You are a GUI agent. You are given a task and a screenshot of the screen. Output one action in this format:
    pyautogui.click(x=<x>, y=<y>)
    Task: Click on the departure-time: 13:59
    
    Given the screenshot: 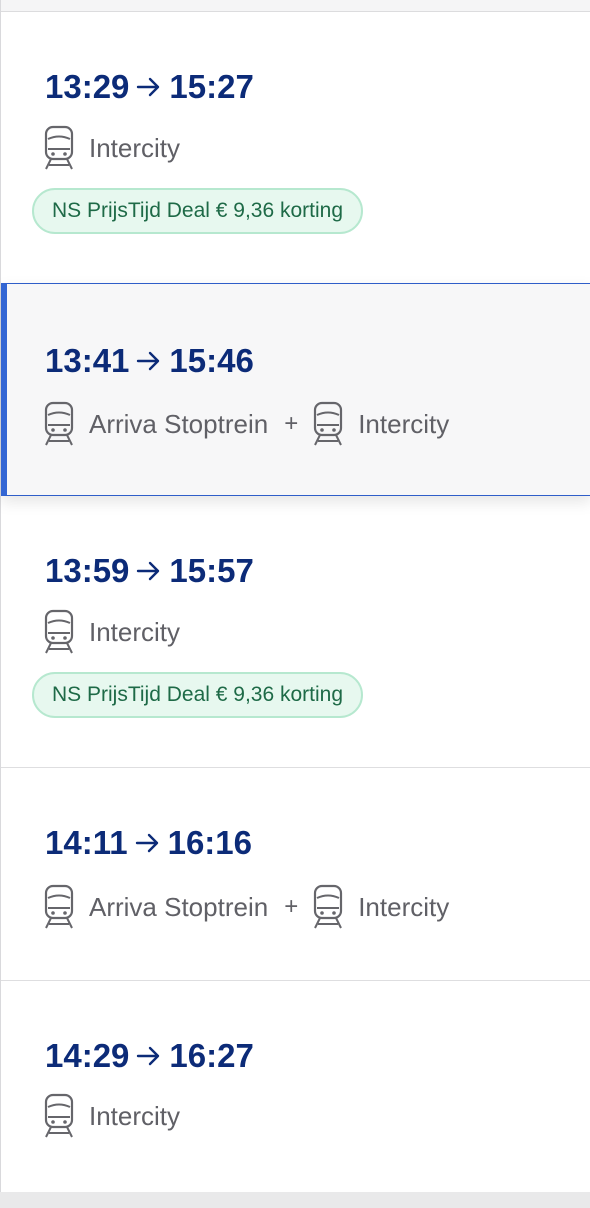 What is the action you would take?
    pyautogui.click(x=87, y=570)
    